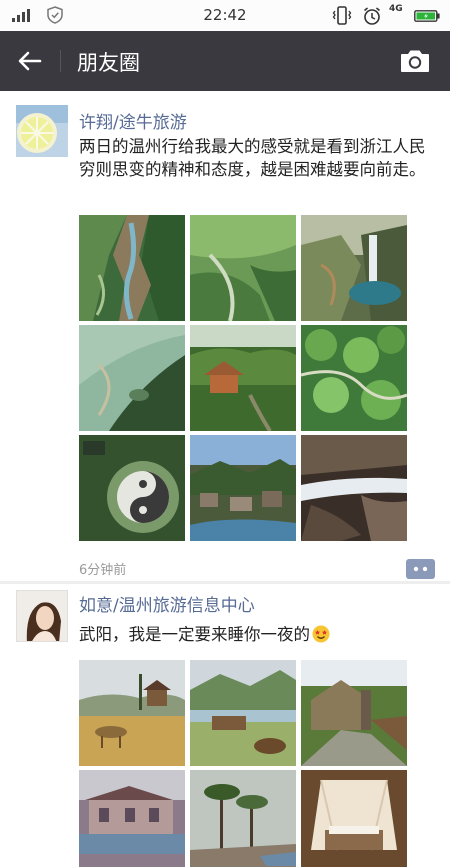 This screenshot has width=450, height=867. I want to click on status-bar: 22:42 4G, so click(225, 15).